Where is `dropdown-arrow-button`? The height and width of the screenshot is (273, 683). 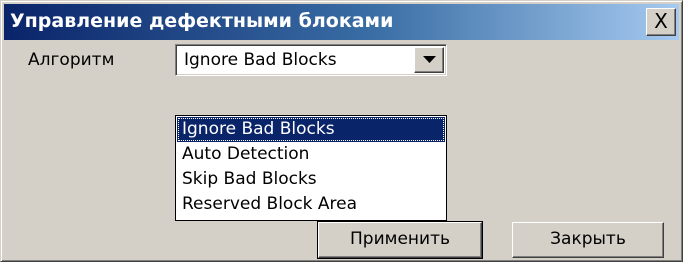
dropdown-arrow-button is located at coordinates (429, 60).